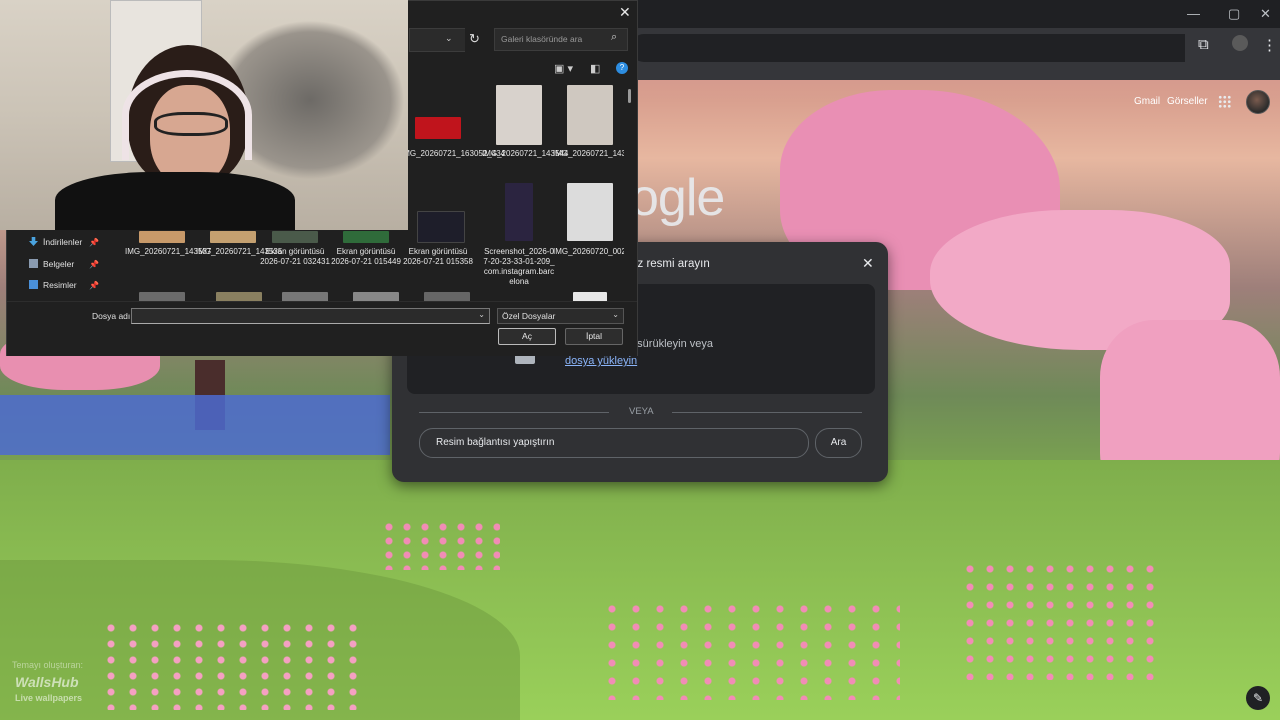 This screenshot has height=720, width=1280. Describe the element at coordinates (195, 425) in the screenshot. I see `water` at that location.